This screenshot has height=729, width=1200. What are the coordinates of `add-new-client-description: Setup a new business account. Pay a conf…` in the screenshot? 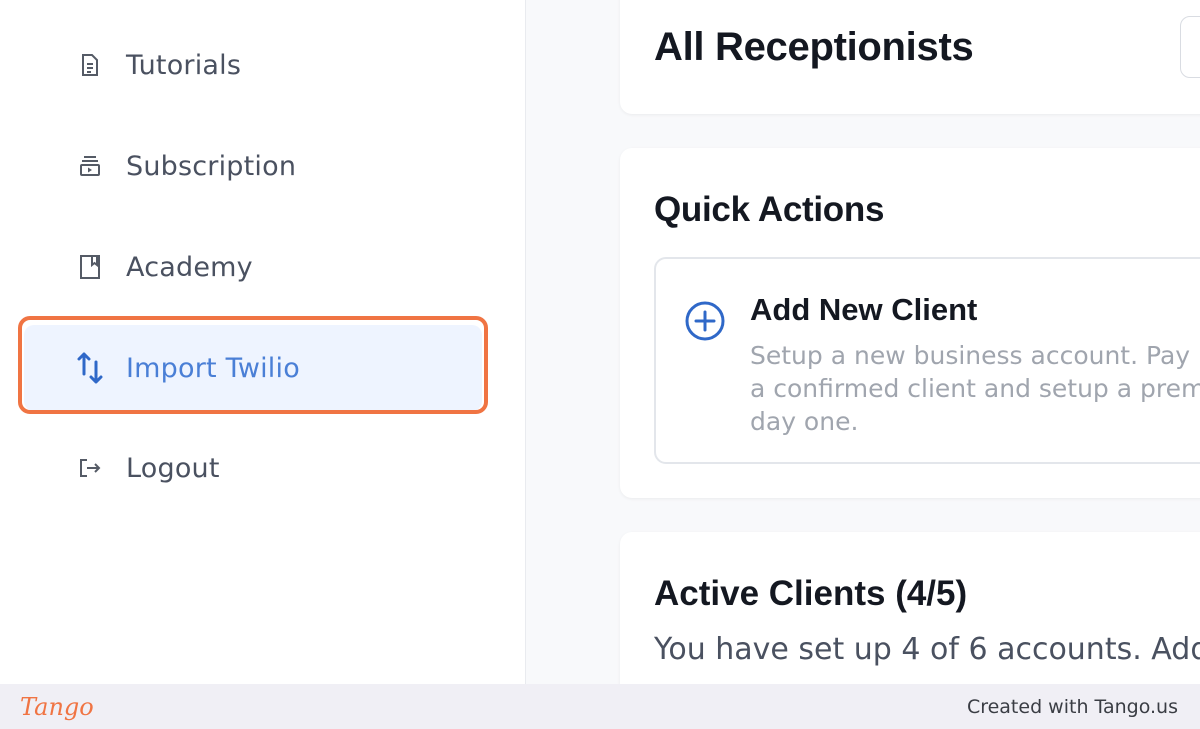 It's located at (975, 388).